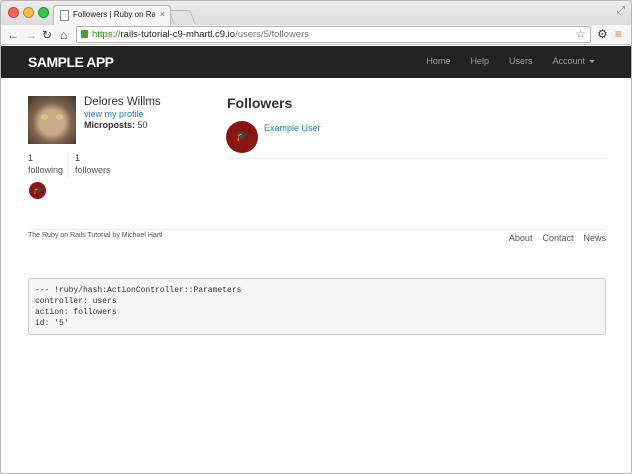 Image resolution: width=632 pixels, height=474 pixels. Describe the element at coordinates (13, 12) in the screenshot. I see `close-window-button` at that location.